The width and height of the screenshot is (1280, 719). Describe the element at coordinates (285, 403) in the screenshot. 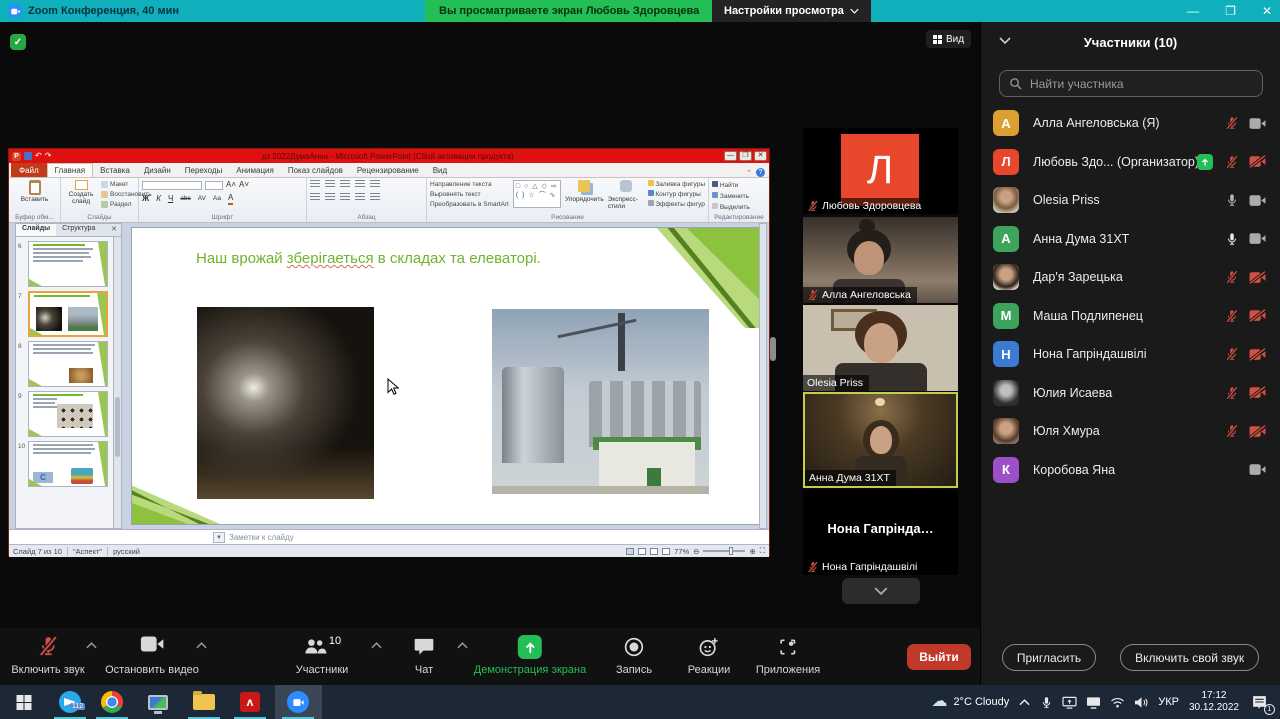

I see `warehouse-photo` at that location.